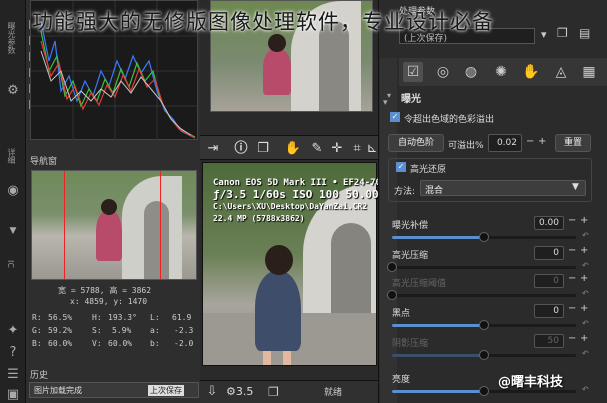 This screenshot has width=607, height=403. What do you see at coordinates (561, 72) in the screenshot?
I see `tab-transform-icon: ◬` at bounding box center [561, 72].